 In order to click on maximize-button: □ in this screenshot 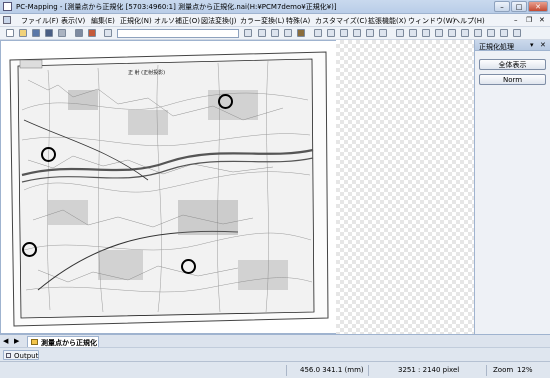, I will do `click(519, 6)`.